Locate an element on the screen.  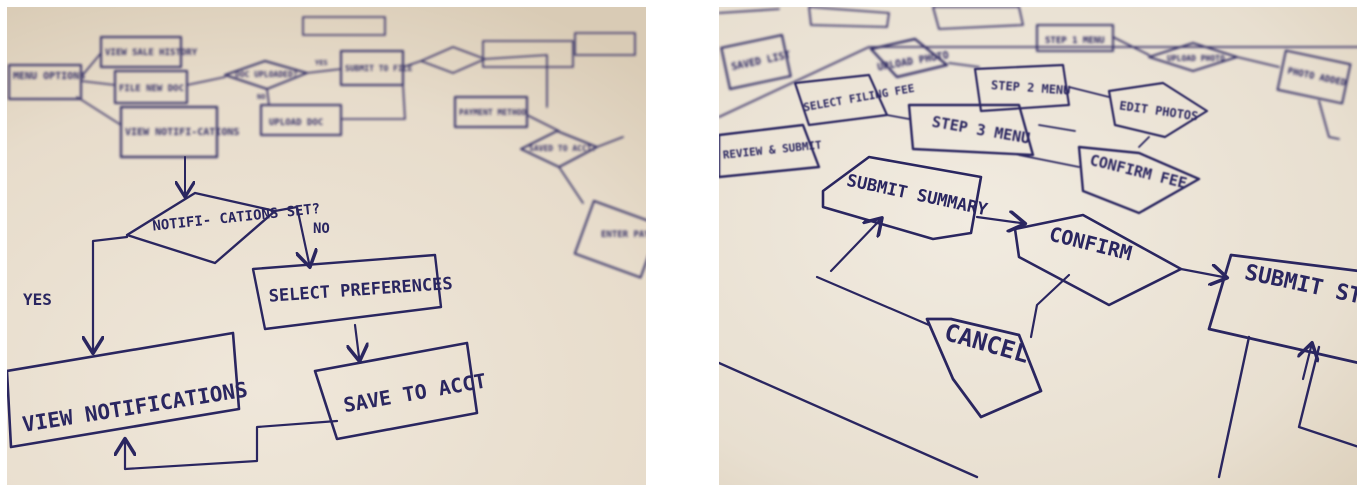
yes-branch-label: YES is located at coordinates (37, 299).